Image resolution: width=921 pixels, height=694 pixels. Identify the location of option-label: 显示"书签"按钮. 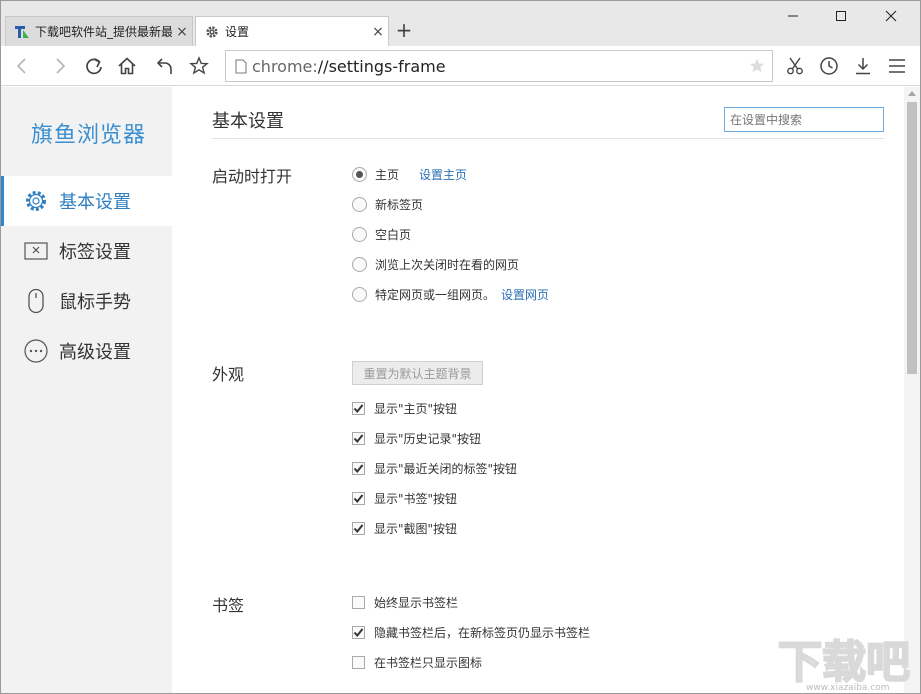
(415, 498).